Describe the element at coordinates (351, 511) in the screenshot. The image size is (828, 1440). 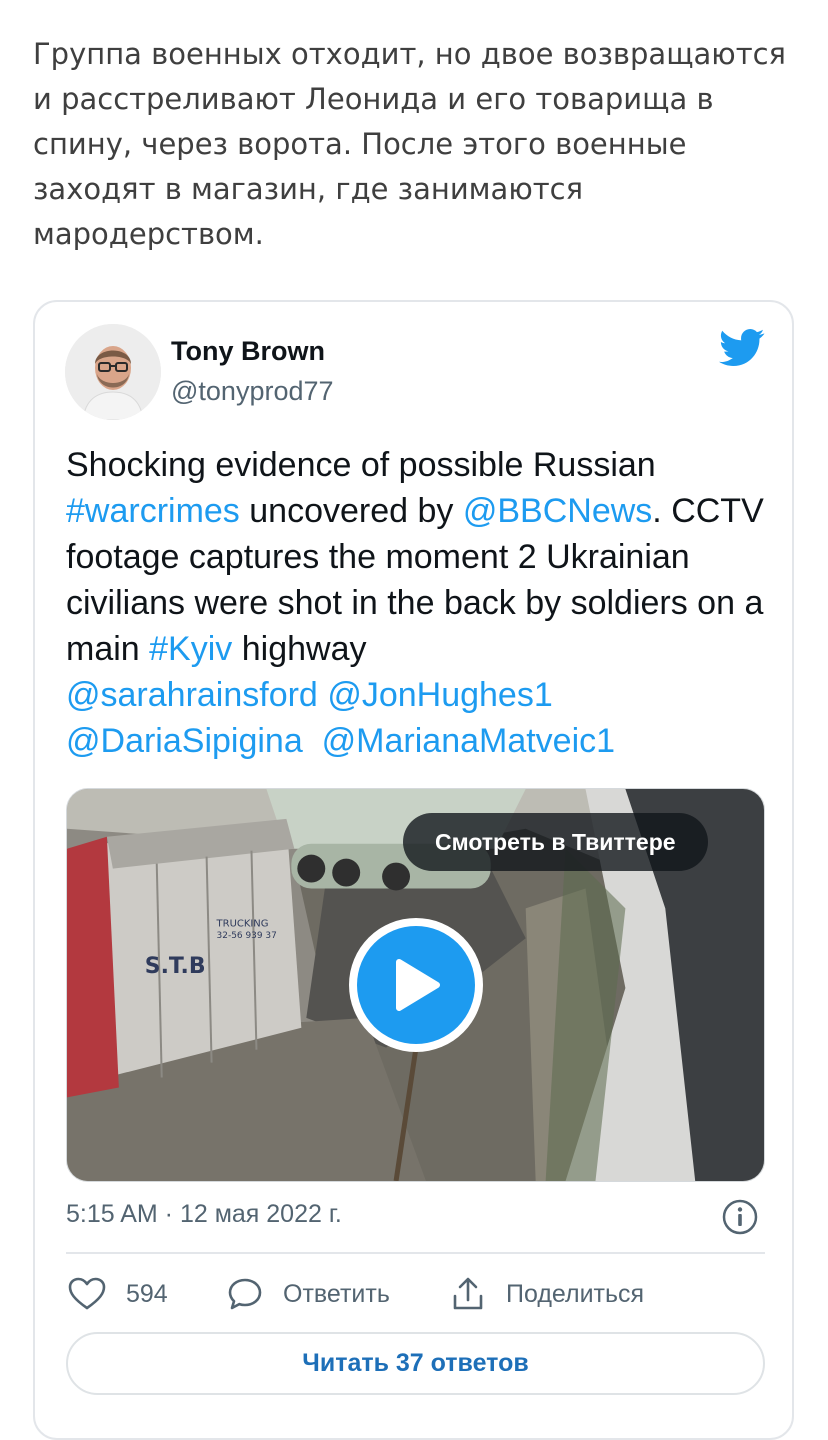
I see `tweet-text-part: uncovered by` at that location.